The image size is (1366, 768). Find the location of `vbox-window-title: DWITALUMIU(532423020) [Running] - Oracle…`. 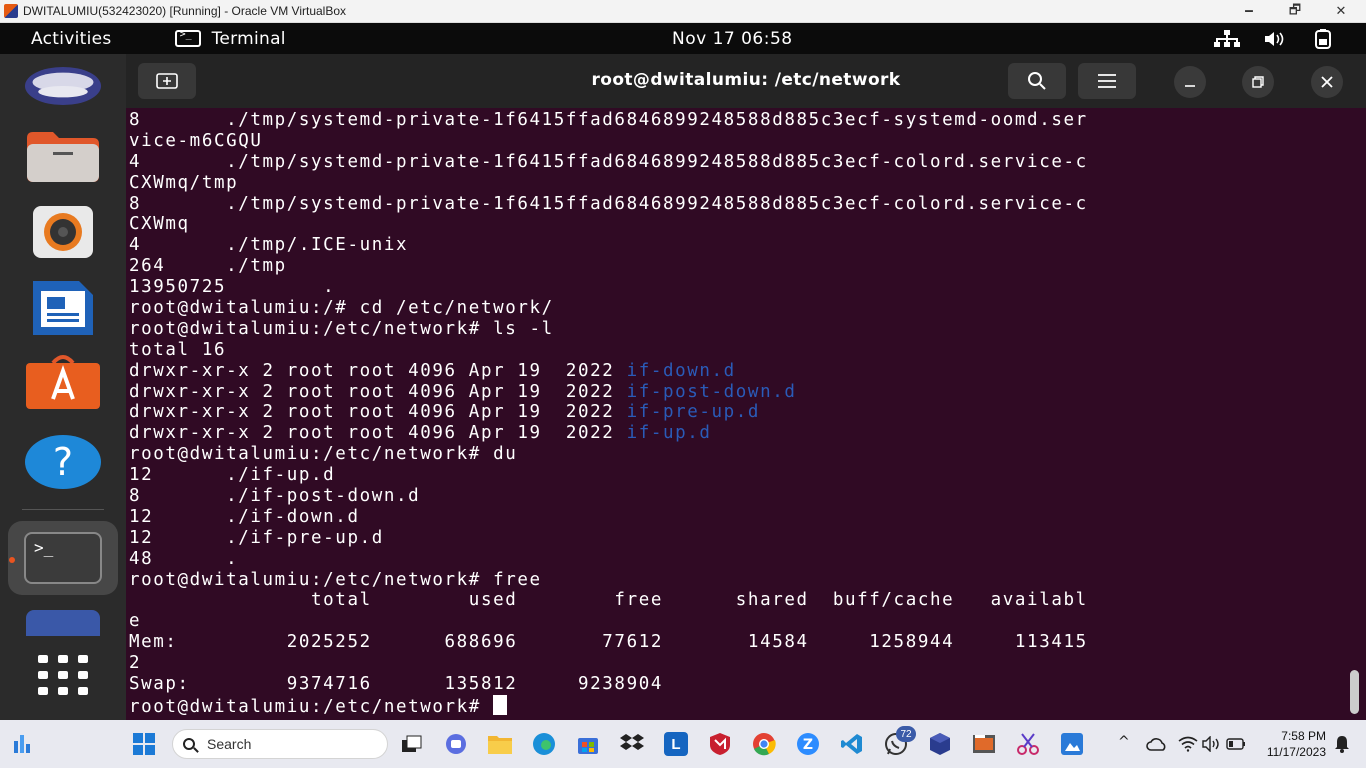

vbox-window-title: DWITALUMIU(532423020) [Running] - Oracle… is located at coordinates (185, 11).